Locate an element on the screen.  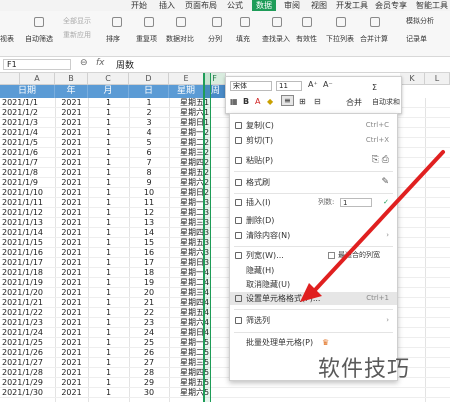
red-arrow-annotation is located at coordinates (372, 226).